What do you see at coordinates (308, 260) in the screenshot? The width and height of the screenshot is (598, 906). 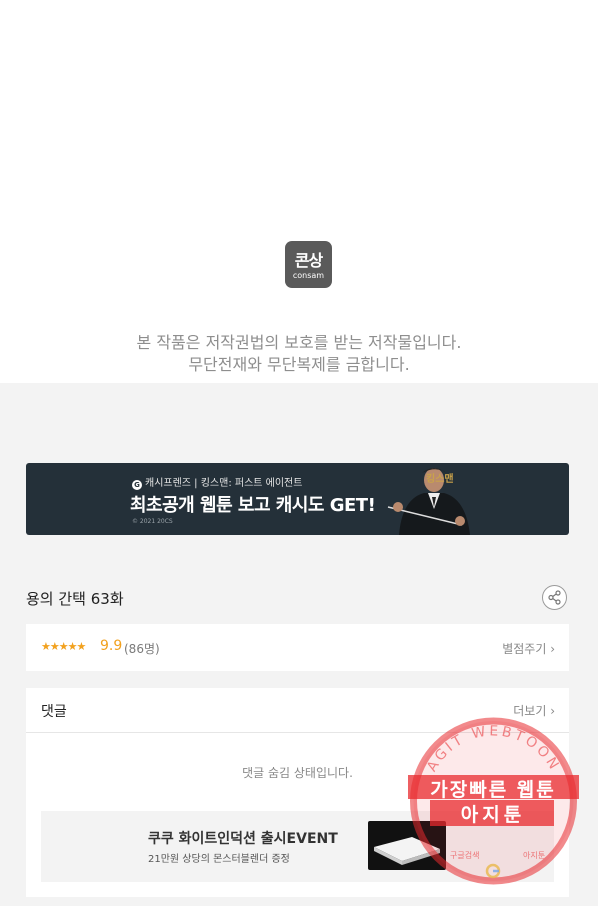 I see `logo-text-ko: 콘상` at bounding box center [308, 260].